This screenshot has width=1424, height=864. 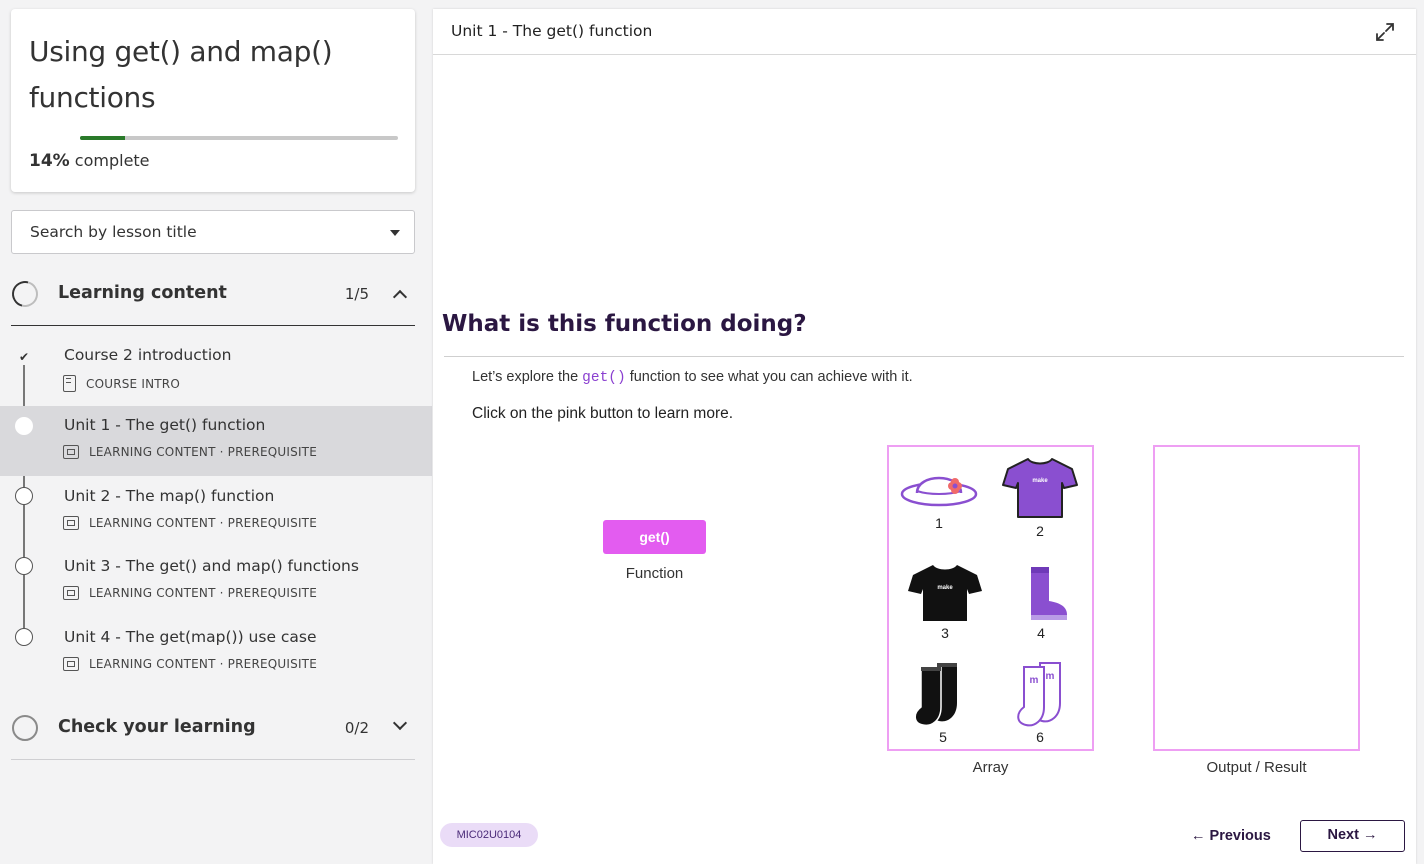 I want to click on array-item-2: make 2, so click(x=1040, y=497).